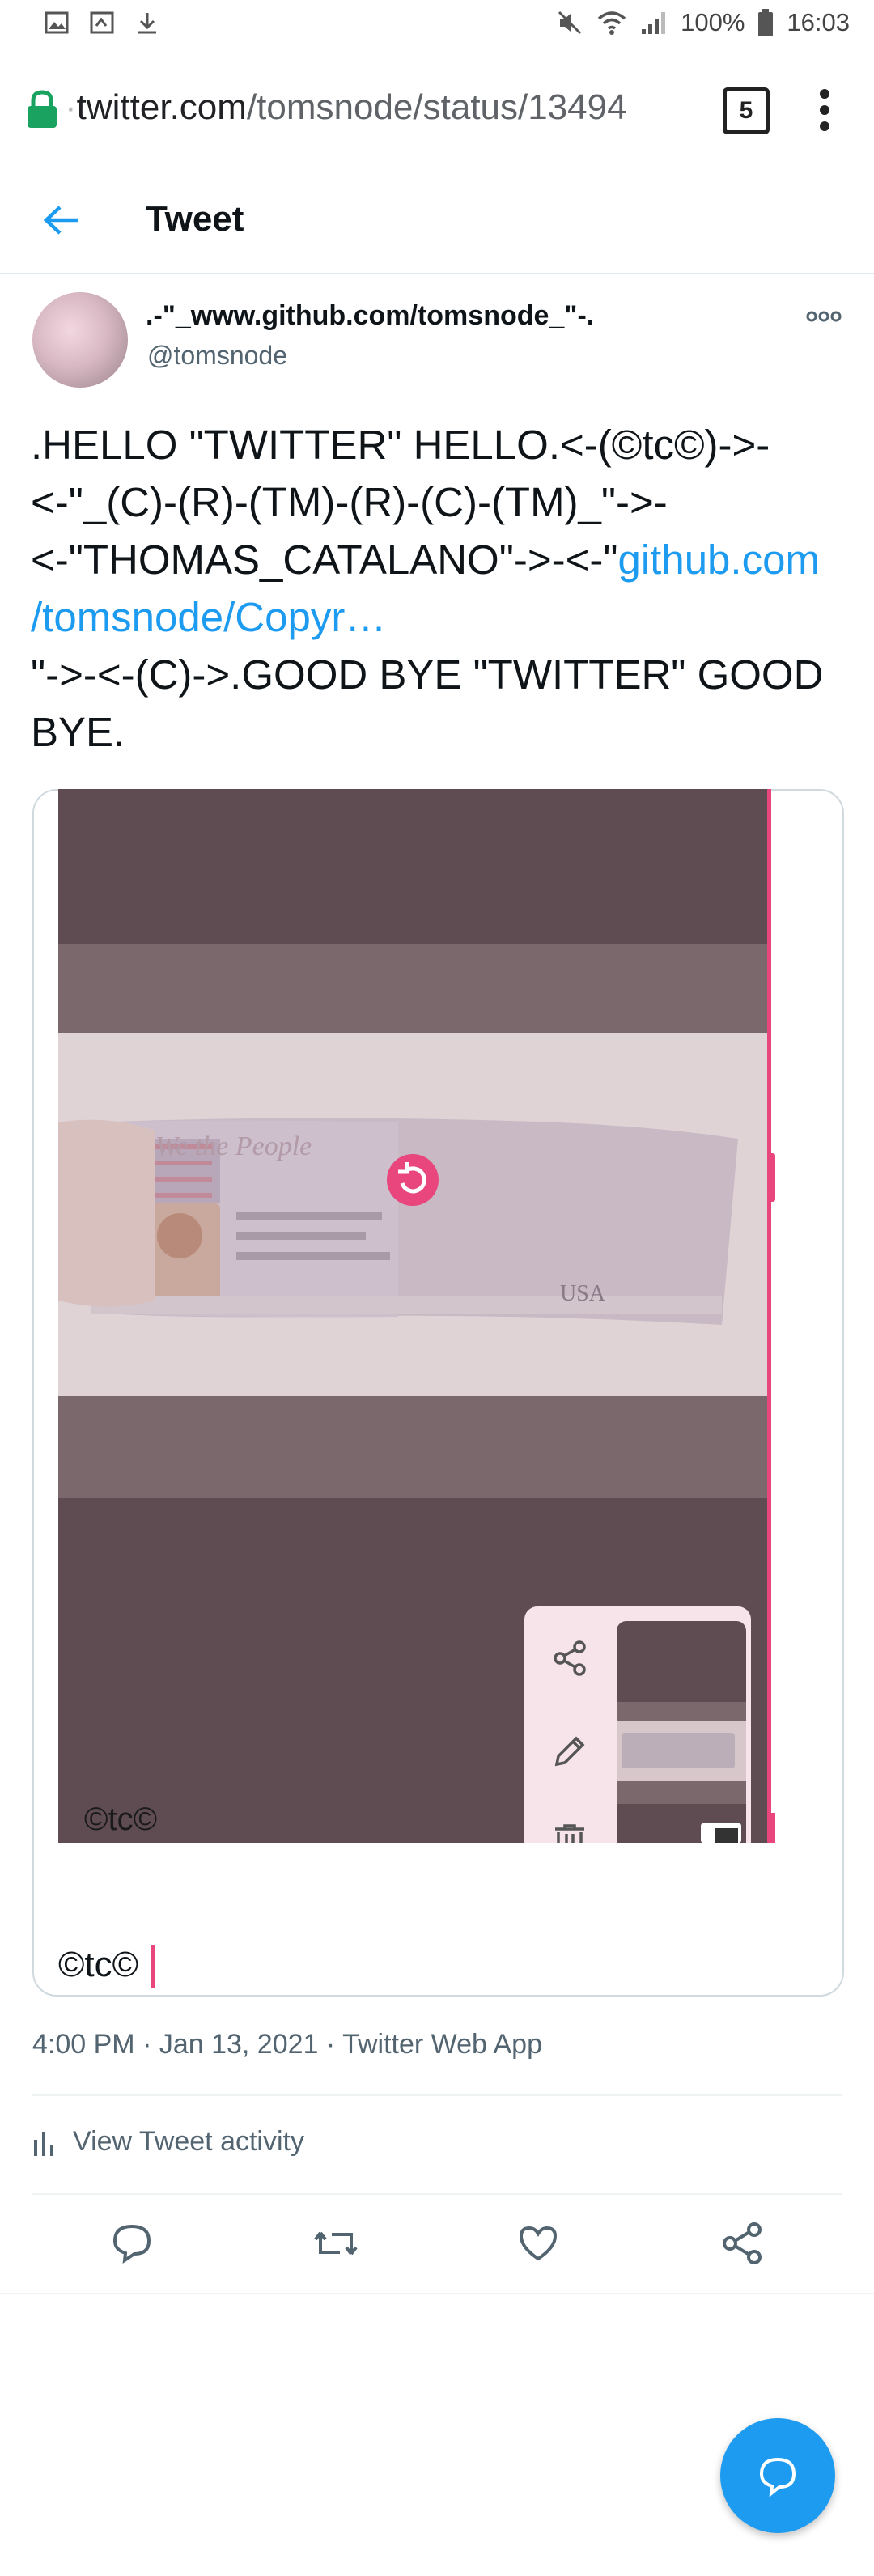 The height and width of the screenshot is (2576, 874). What do you see at coordinates (60, 220) in the screenshot?
I see `back-arrow-icon` at bounding box center [60, 220].